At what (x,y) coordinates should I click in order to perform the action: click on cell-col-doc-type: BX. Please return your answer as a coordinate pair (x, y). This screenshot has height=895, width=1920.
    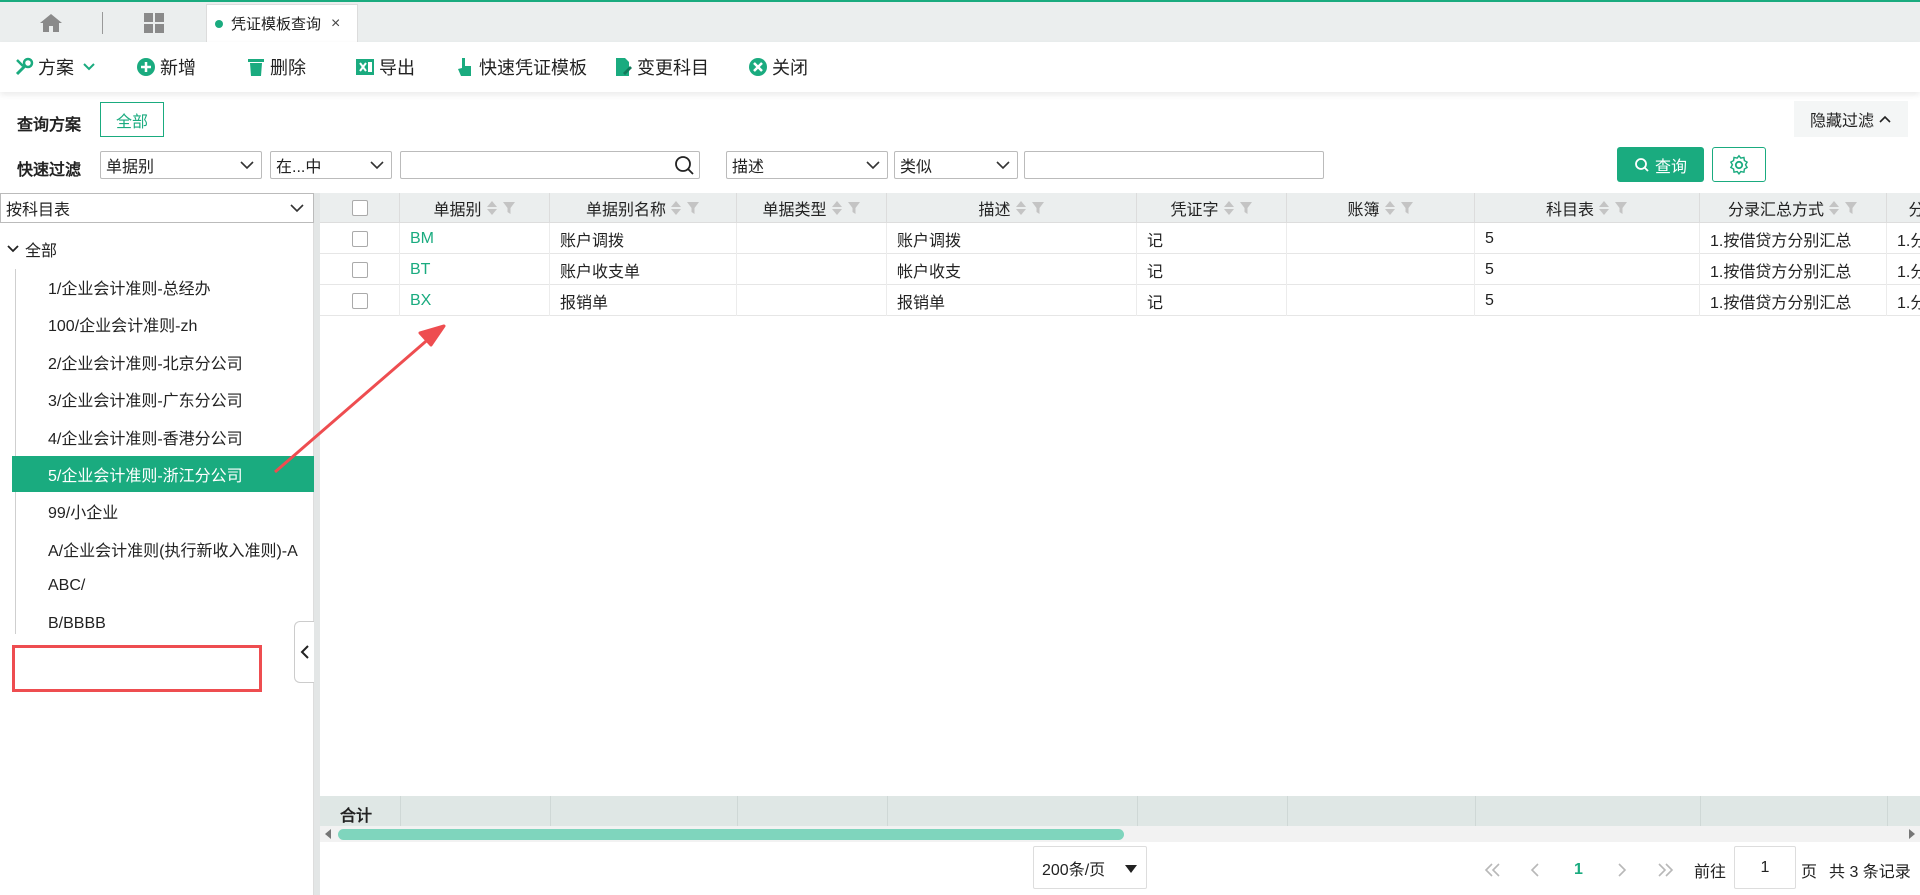
    Looking at the image, I should click on (475, 300).